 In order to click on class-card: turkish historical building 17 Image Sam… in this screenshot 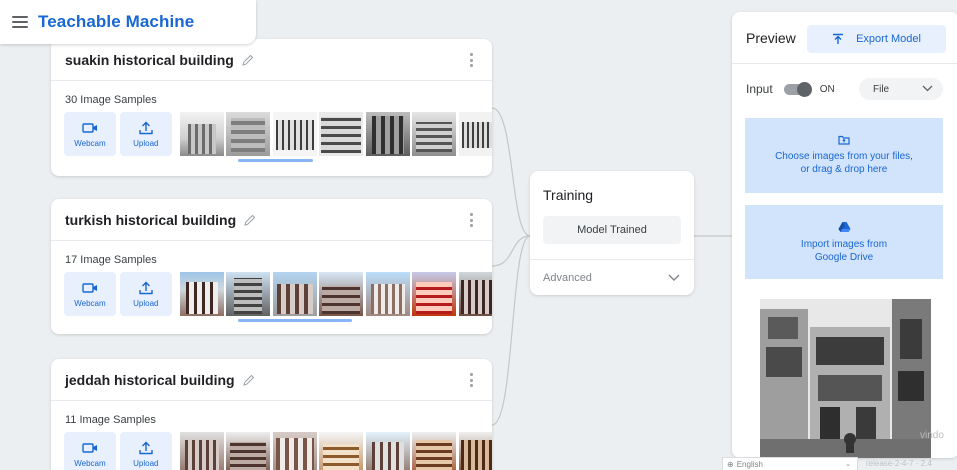, I will do `click(271, 266)`.